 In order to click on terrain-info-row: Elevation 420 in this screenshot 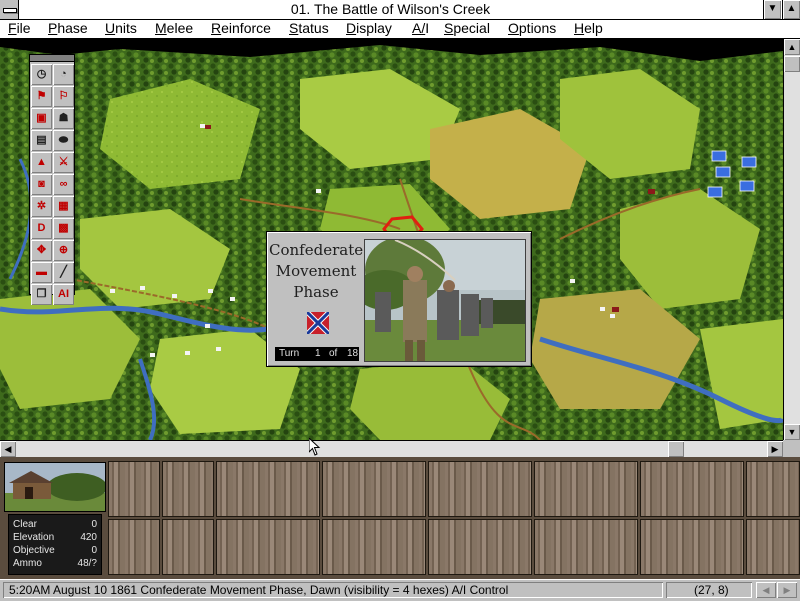, I will do `click(55, 537)`.